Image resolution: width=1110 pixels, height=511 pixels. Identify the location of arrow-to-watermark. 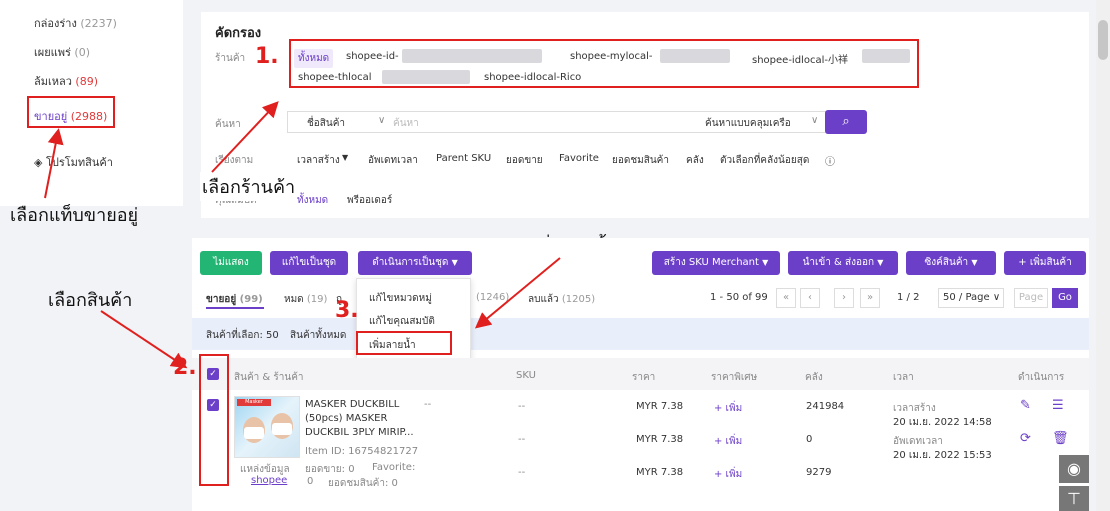
(517, 293).